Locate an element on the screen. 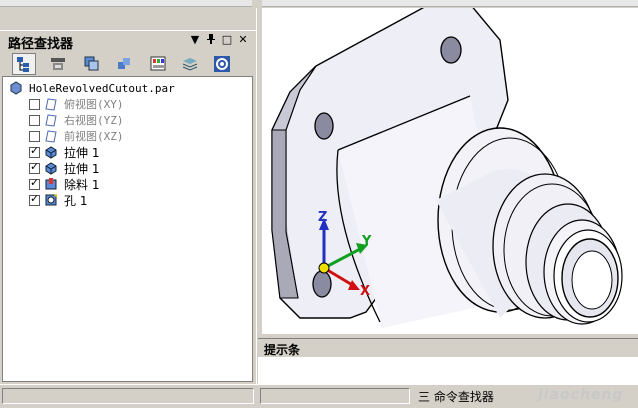 Image resolution: width=638 pixels, height=408 pixels. tree-feature-item: 除料 1 is located at coordinates (64, 184).